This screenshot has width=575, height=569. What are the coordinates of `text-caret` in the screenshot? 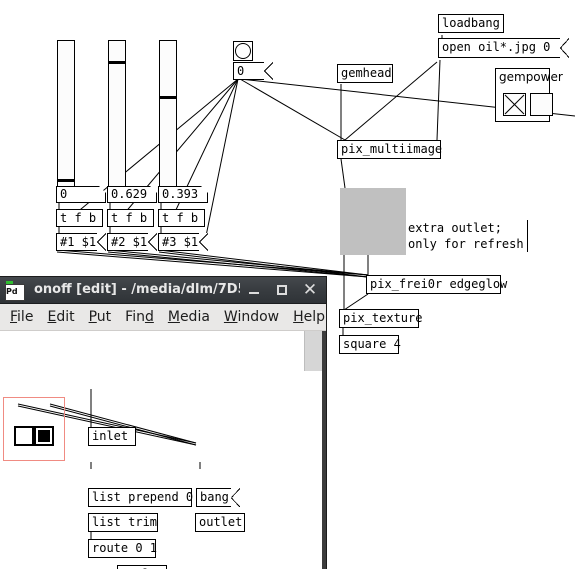 It's located at (527, 236).